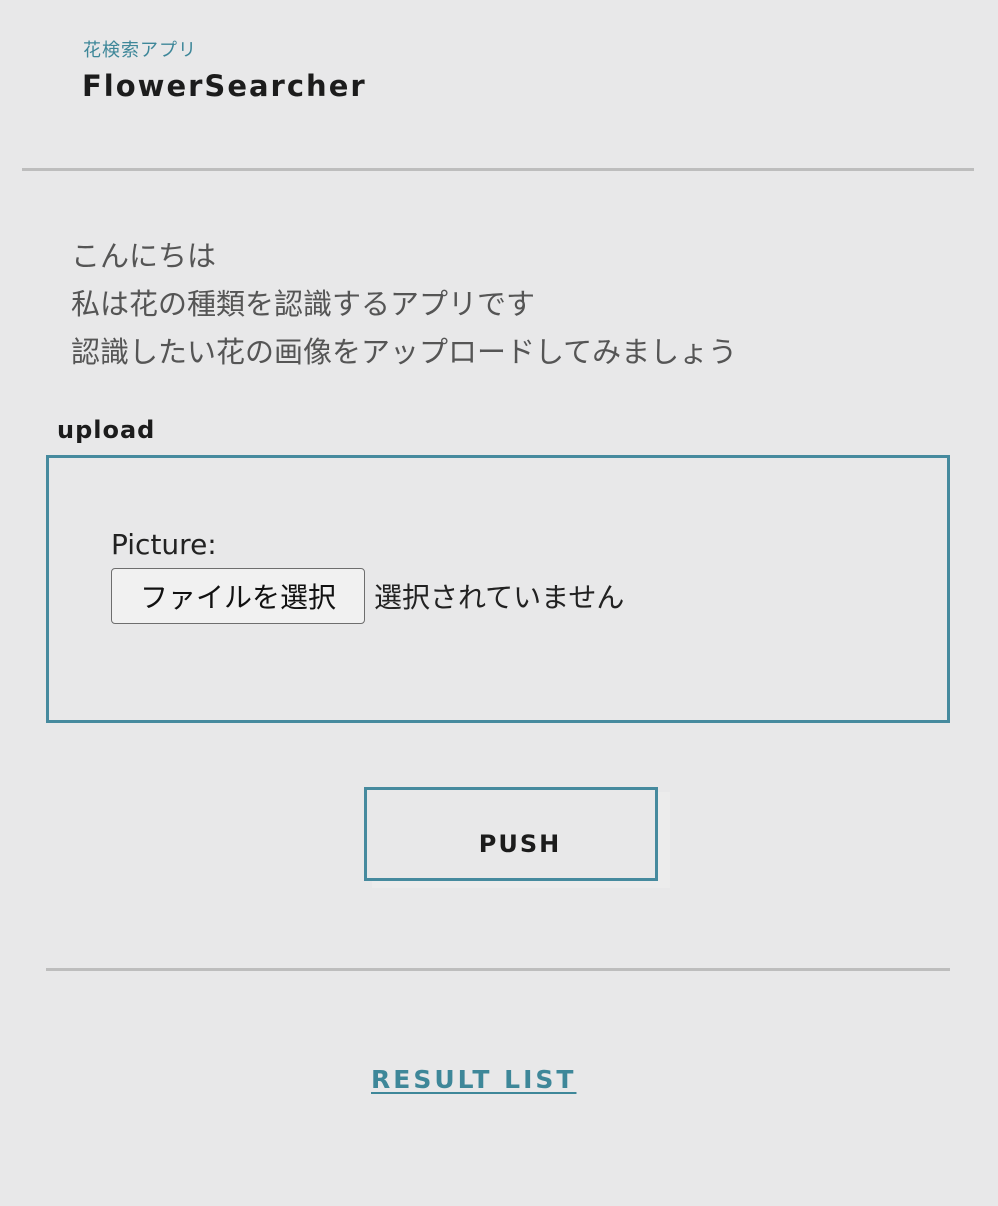  What do you see at coordinates (303, 304) in the screenshot?
I see `intro-line-description: 私は花の種類を認識するアプリです` at bounding box center [303, 304].